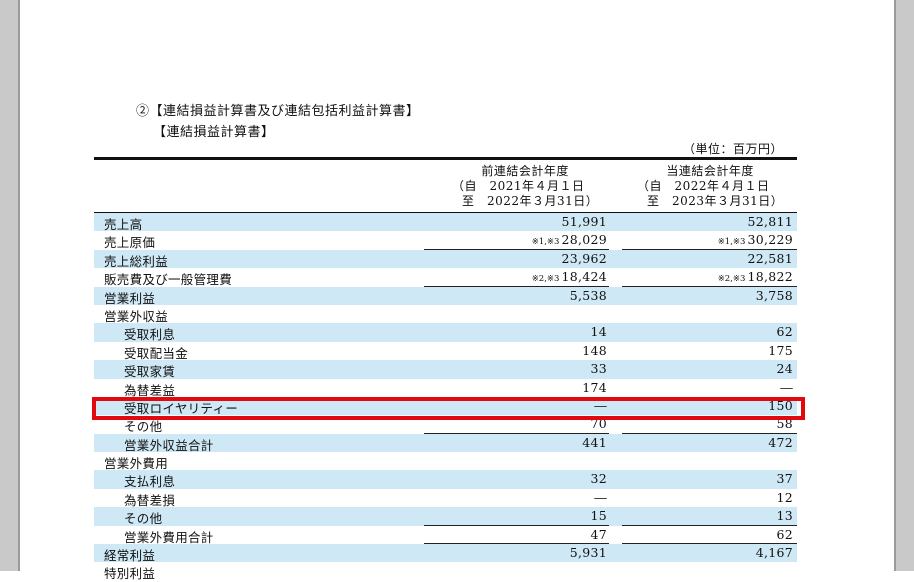  What do you see at coordinates (445, 296) in the screenshot?
I see `table-row: 営業利益 5,538 3,758` at bounding box center [445, 296].